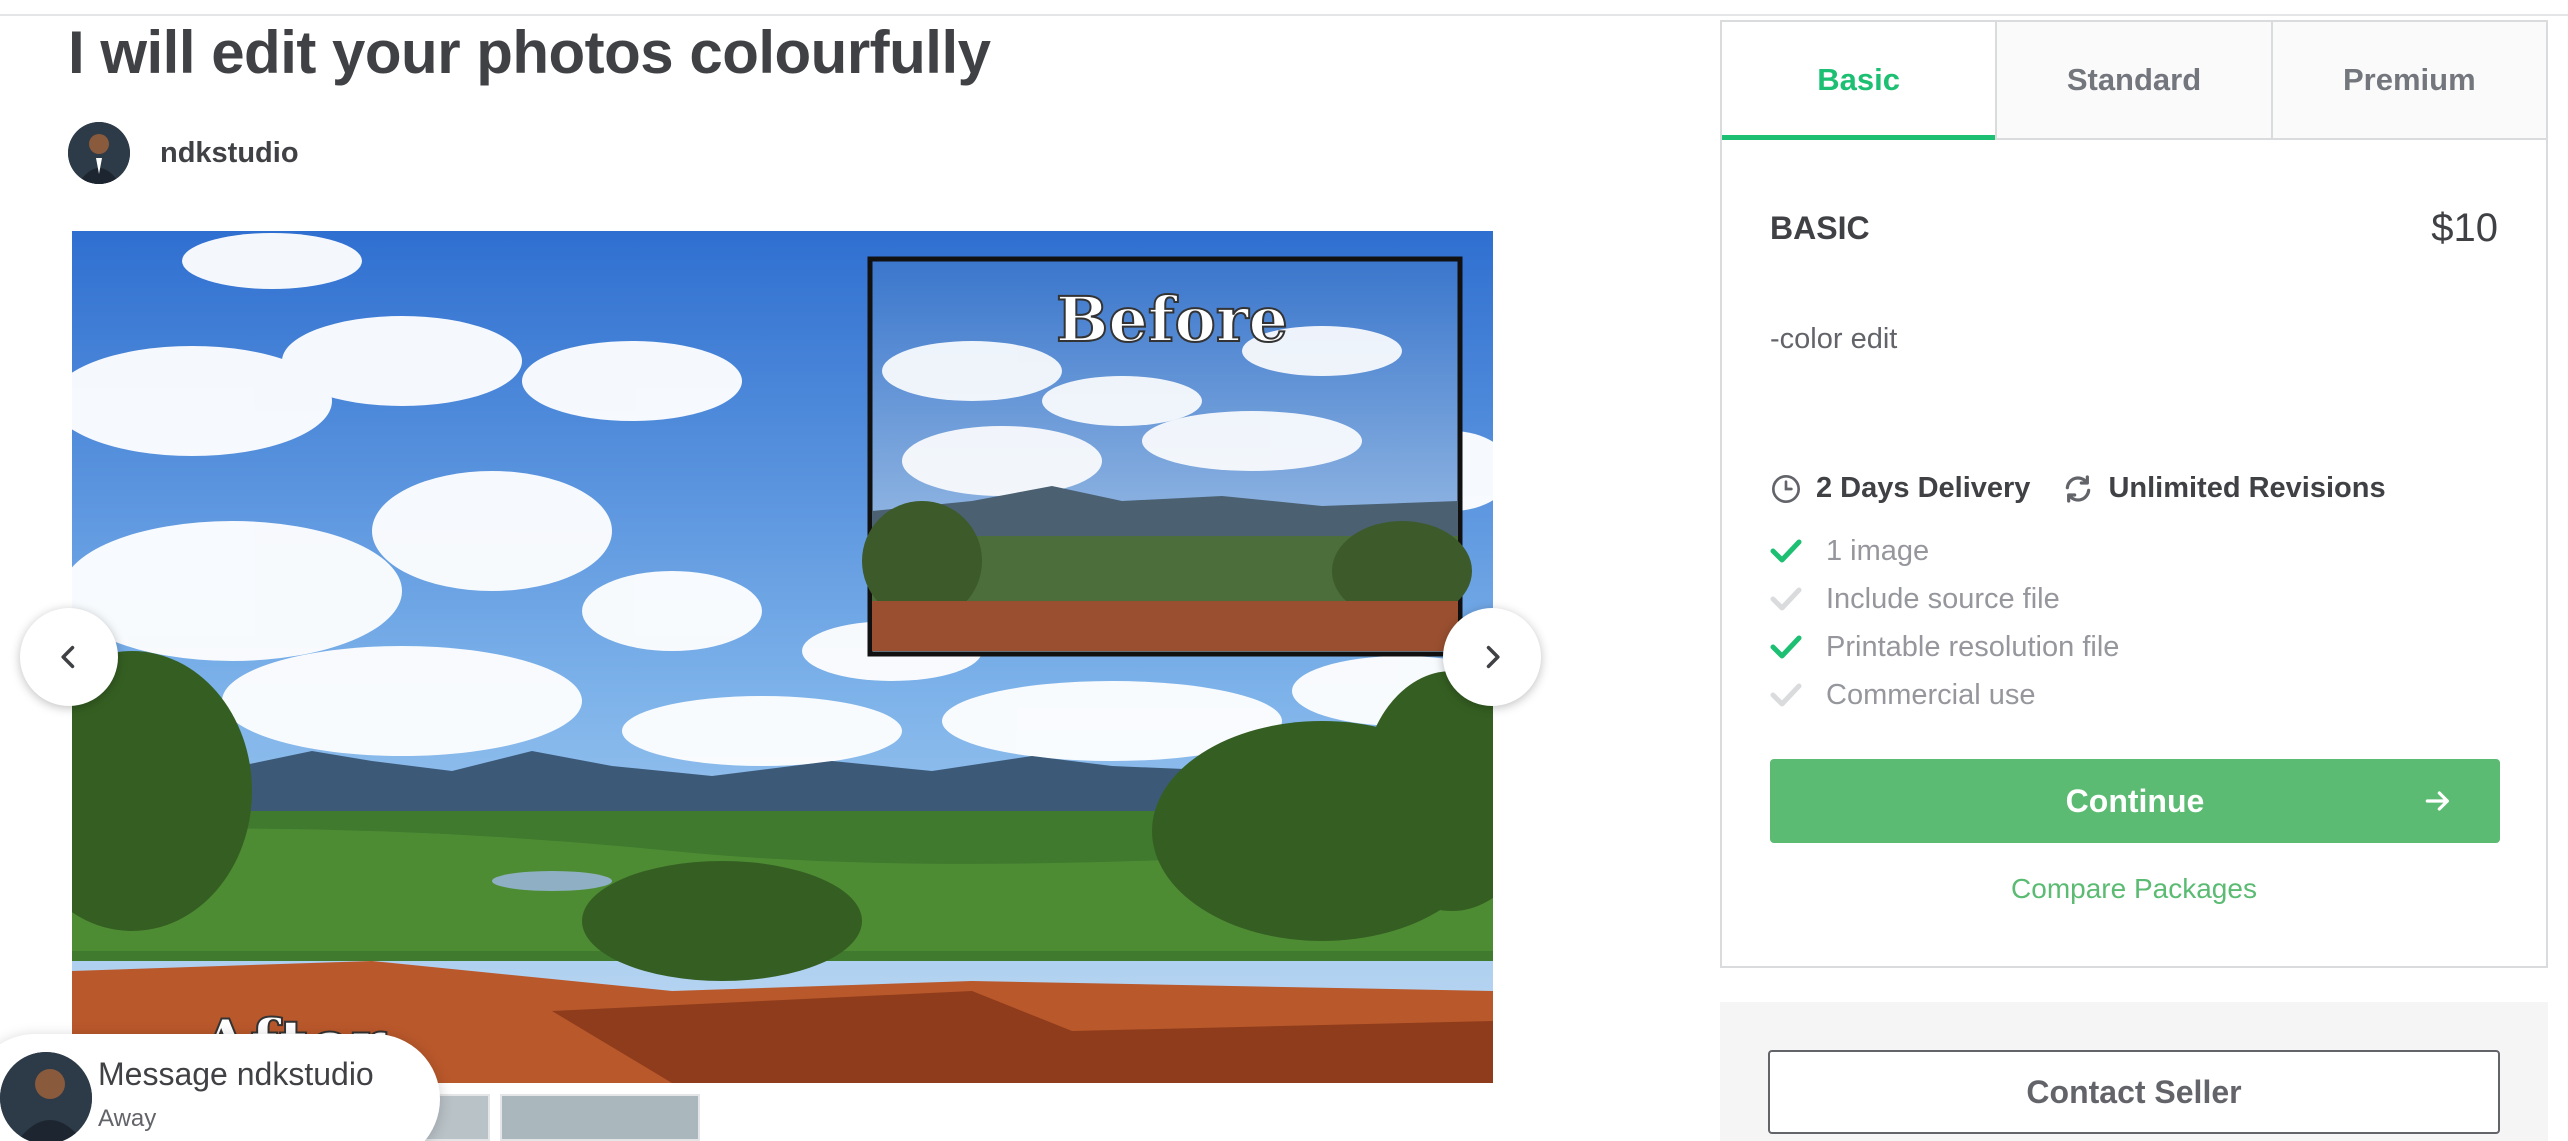 Image resolution: width=2568 pixels, height=1141 pixels. I want to click on delivery-time: 2 Days Delivery, so click(1923, 488).